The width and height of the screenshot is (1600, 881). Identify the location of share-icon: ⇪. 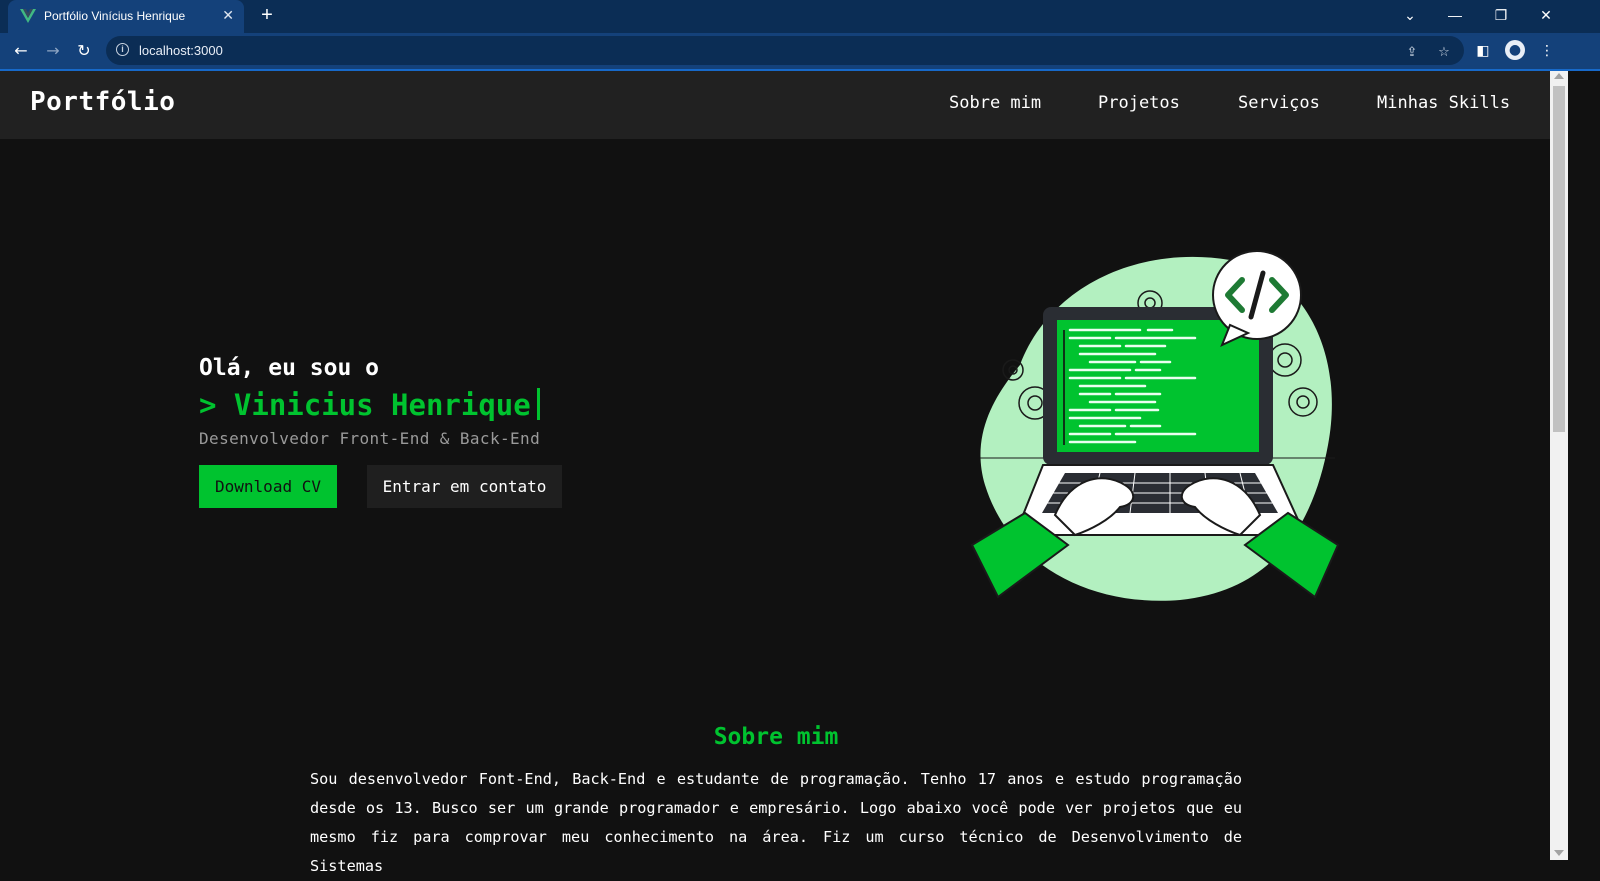
(1412, 53).